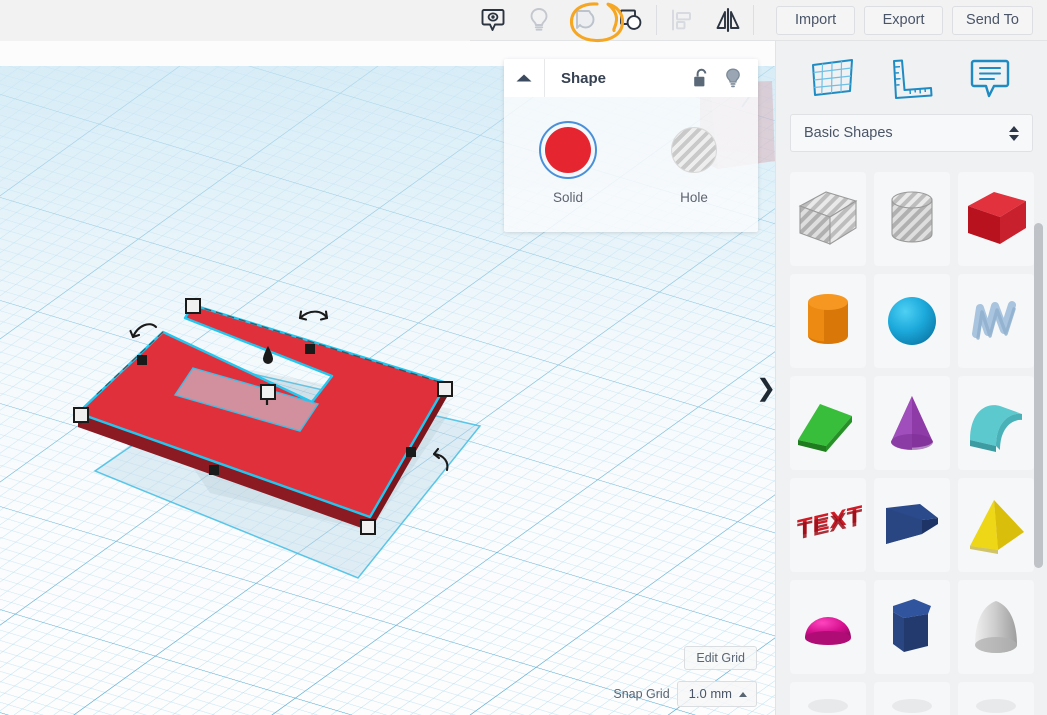 This screenshot has height=715, width=1047. I want to click on shape-item-box-hole, so click(828, 219).